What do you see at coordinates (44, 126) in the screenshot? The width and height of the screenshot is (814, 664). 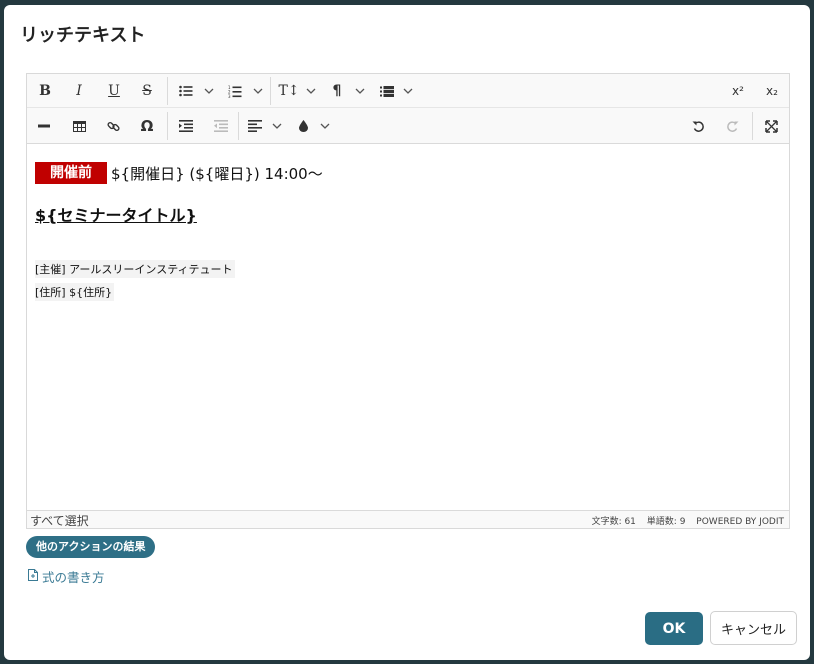 I see `horizontal-rule-icon` at bounding box center [44, 126].